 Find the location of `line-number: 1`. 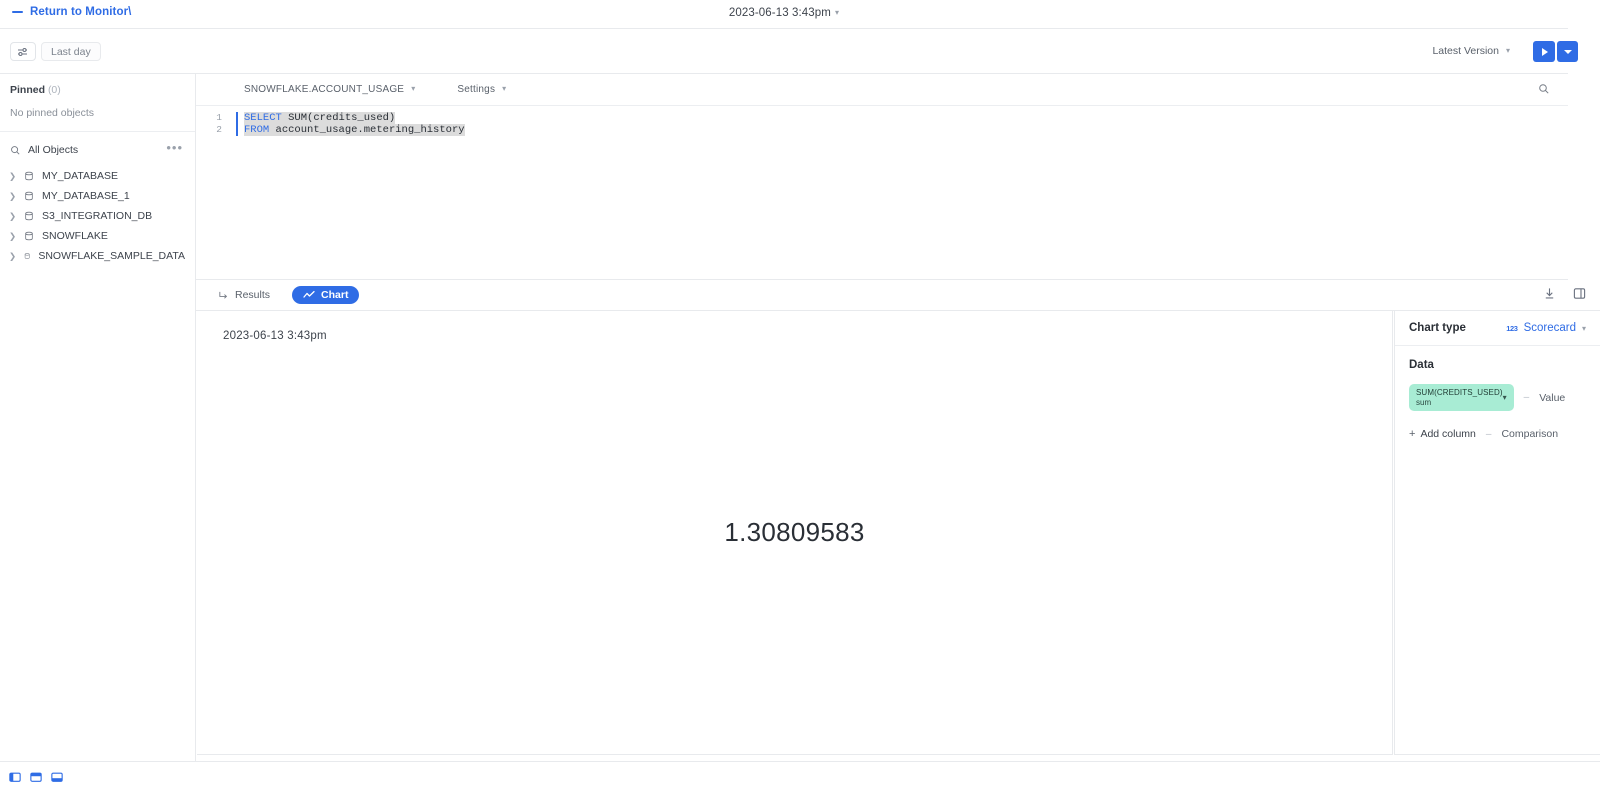

line-number: 1 is located at coordinates (219, 117).